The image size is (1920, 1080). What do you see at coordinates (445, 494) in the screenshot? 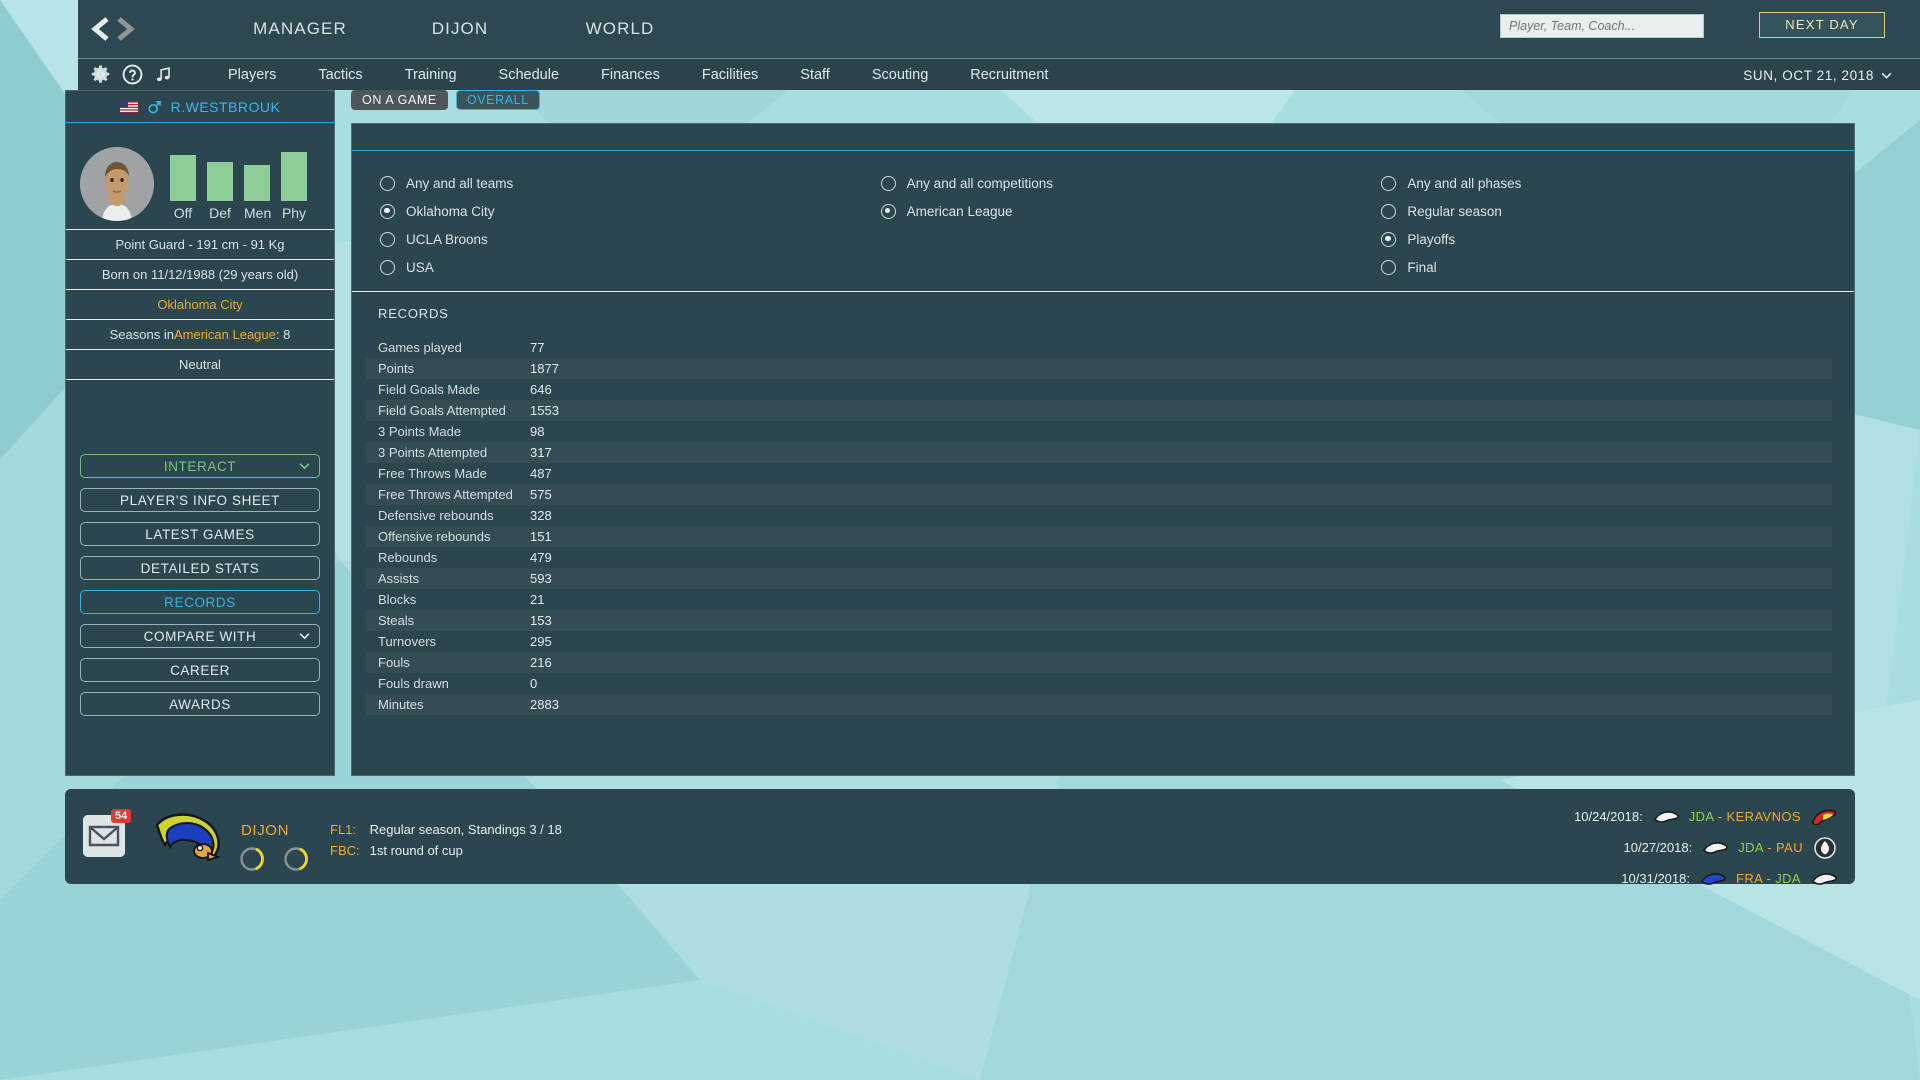
I see `record-label: Free Throws Attempted` at bounding box center [445, 494].